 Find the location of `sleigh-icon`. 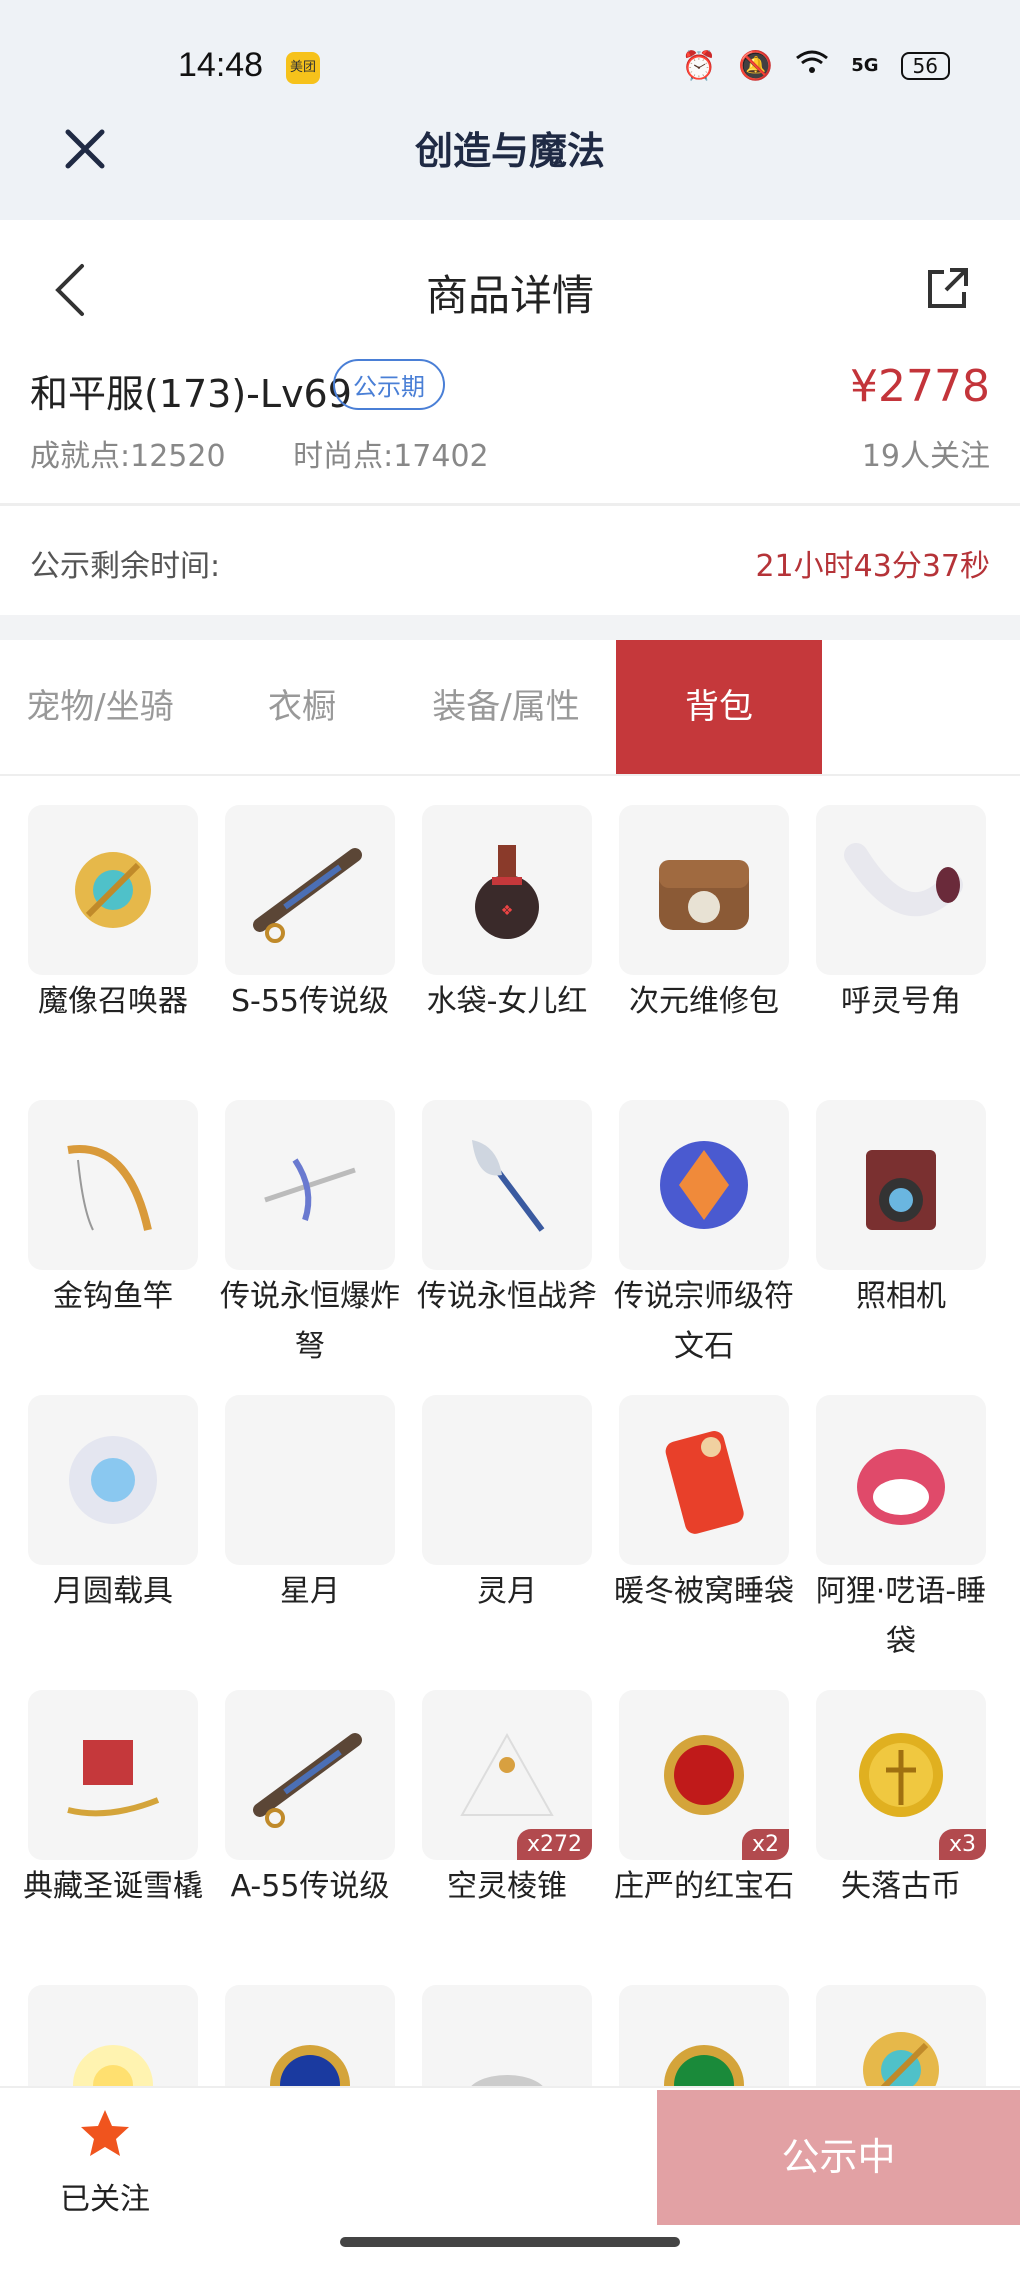

sleigh-icon is located at coordinates (113, 1778).